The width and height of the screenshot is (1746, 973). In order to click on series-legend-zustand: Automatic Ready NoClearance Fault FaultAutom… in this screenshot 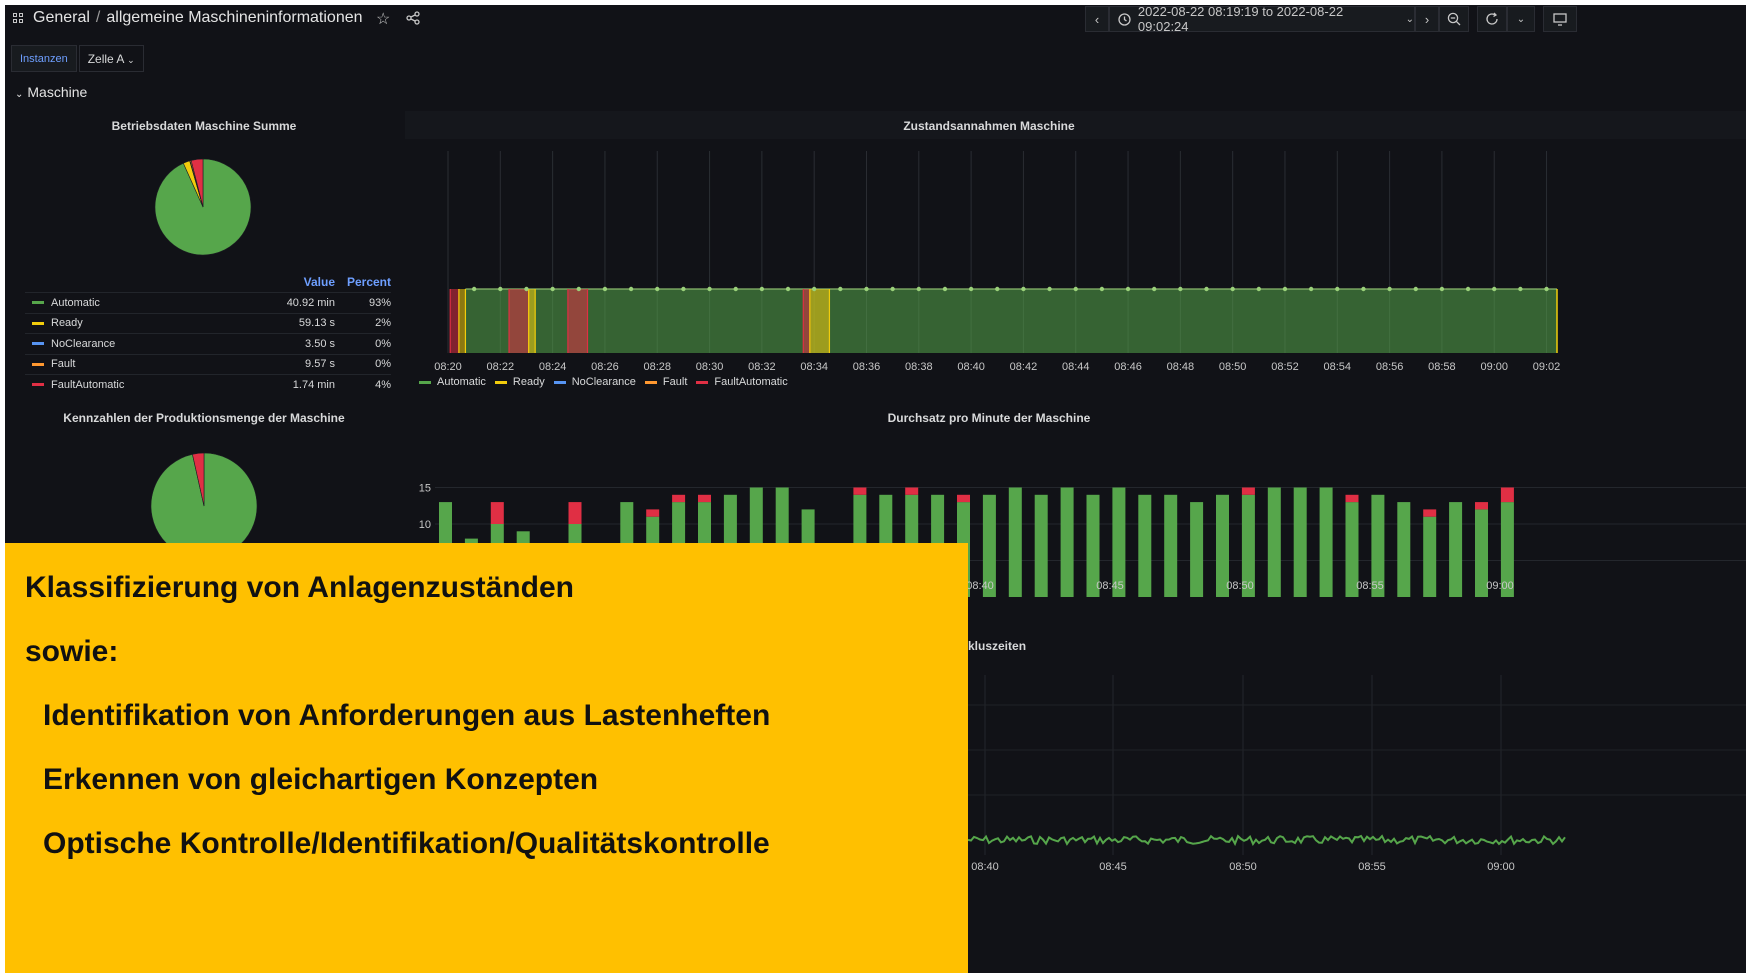, I will do `click(608, 382)`.